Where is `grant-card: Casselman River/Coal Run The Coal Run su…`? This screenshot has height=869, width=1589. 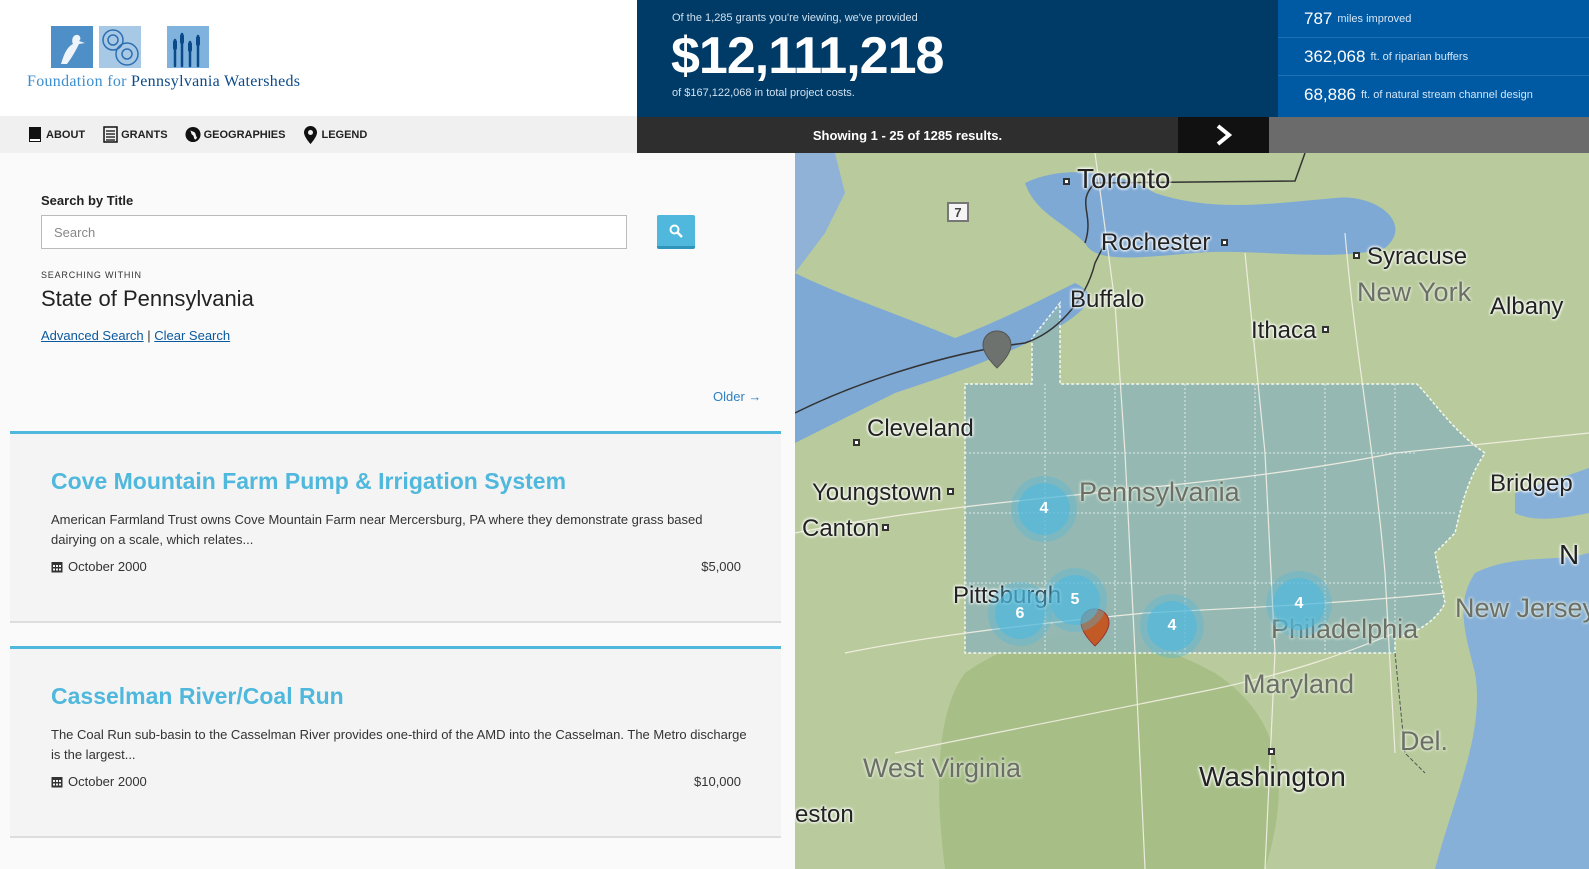
grant-card: Casselman River/Coal Run The Coal Run su… is located at coordinates (395, 742).